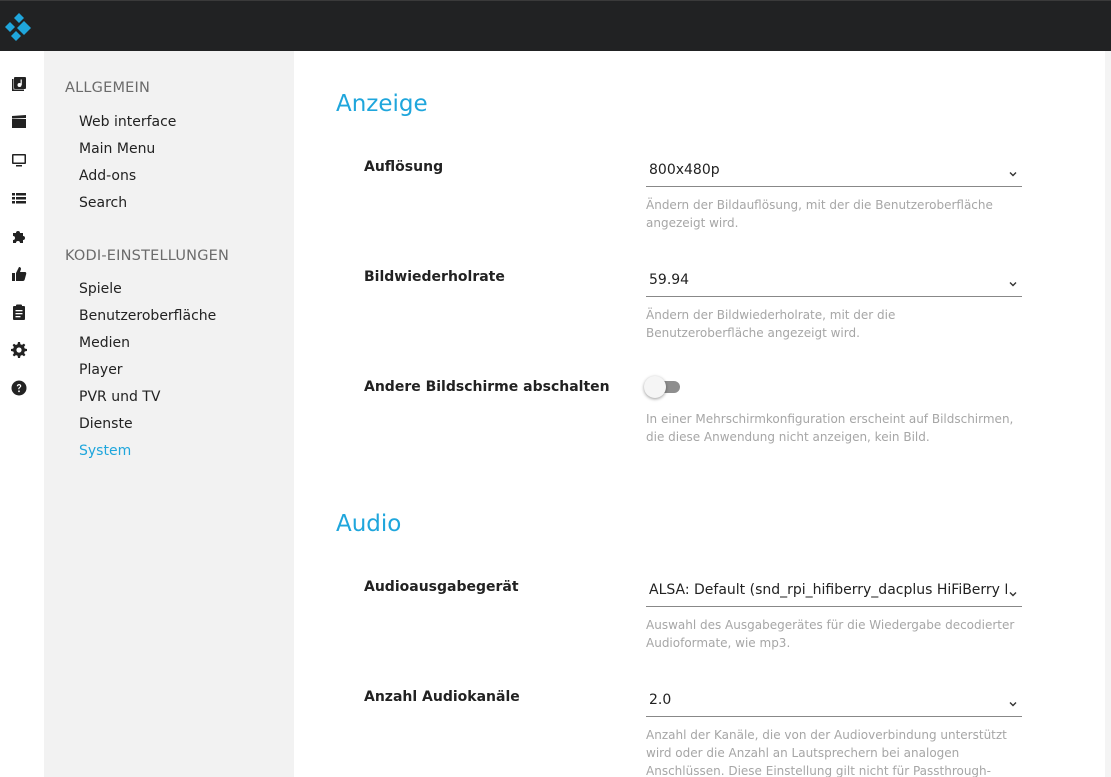 This screenshot has width=1111, height=777. Describe the element at coordinates (147, 316) in the screenshot. I see `nav-item-interface: Benutzeroberfläche` at that location.